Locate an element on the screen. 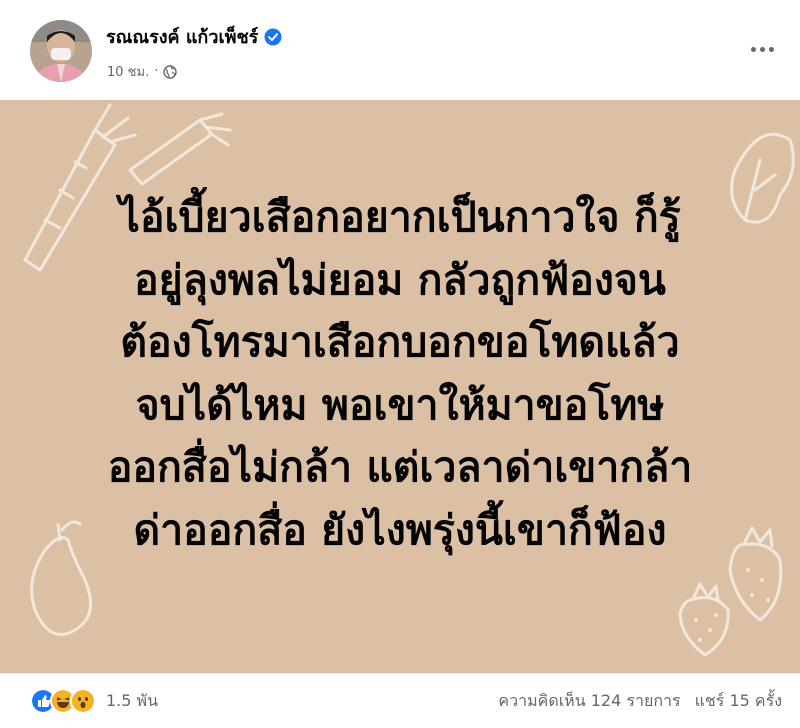 The width and height of the screenshot is (800, 728). author-row: รณณรงค์ แก้วเพ็ชร์ is located at coordinates (194, 36).